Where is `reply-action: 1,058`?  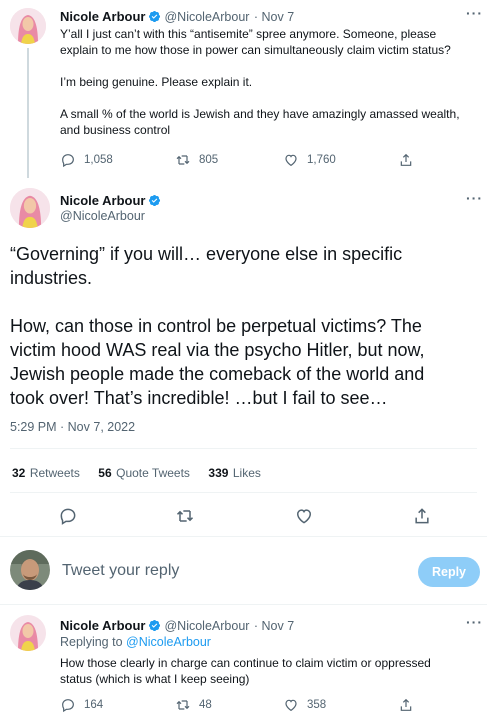 reply-action: 1,058 is located at coordinates (86, 160).